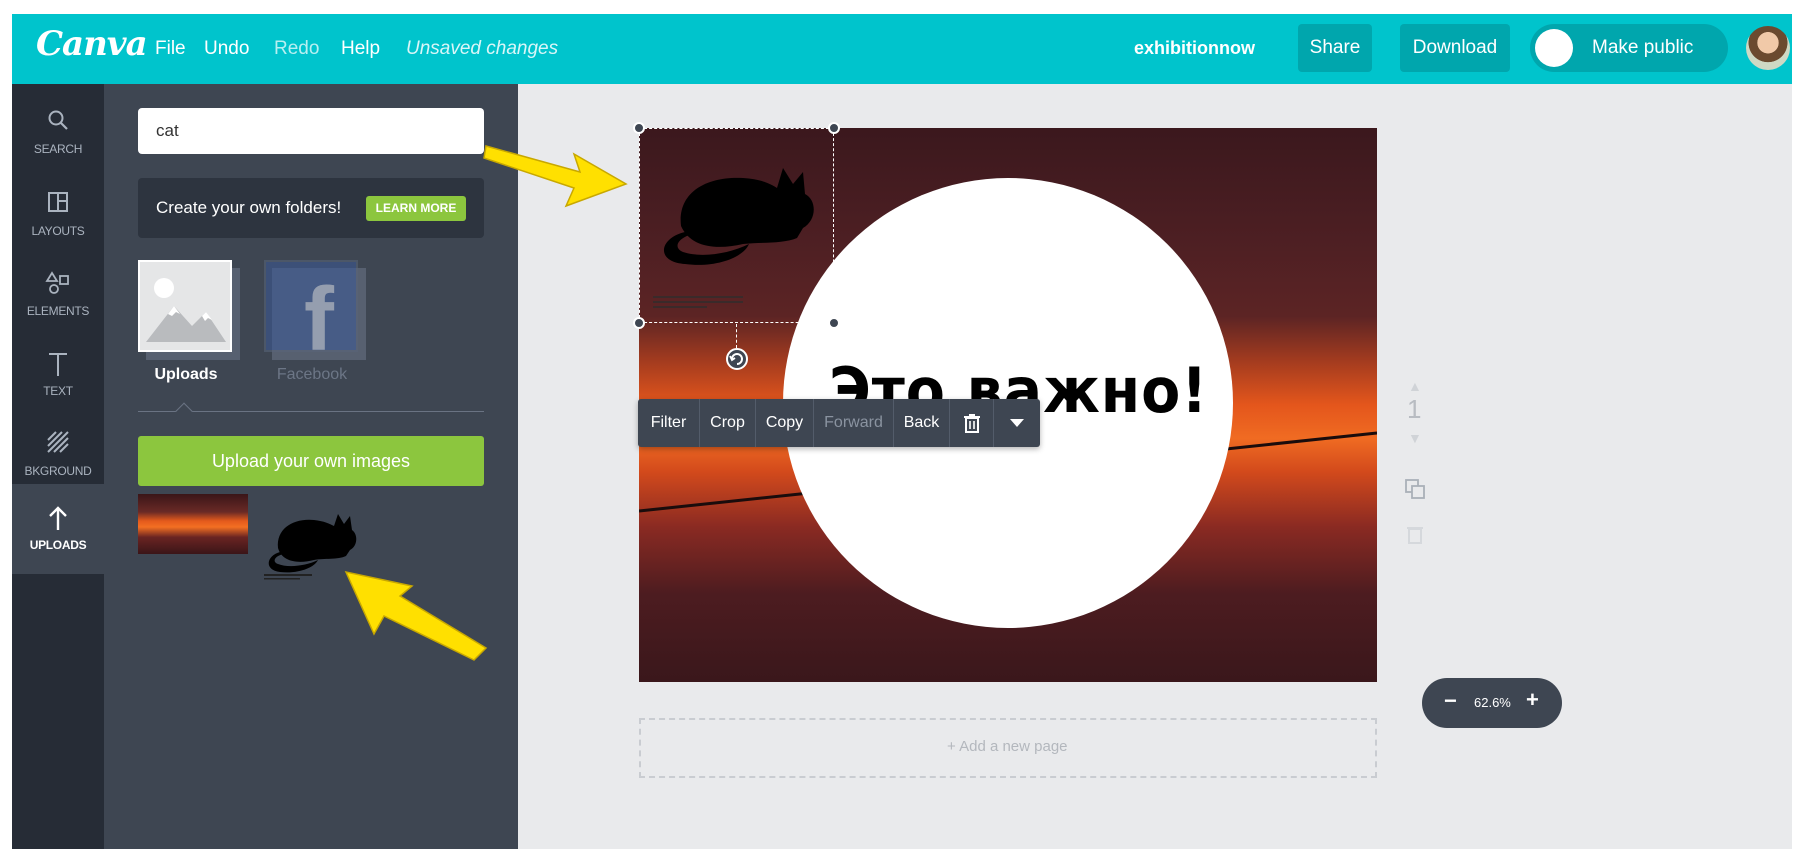 This screenshot has height=849, width=1800. I want to click on user-avatar, so click(1768, 48).